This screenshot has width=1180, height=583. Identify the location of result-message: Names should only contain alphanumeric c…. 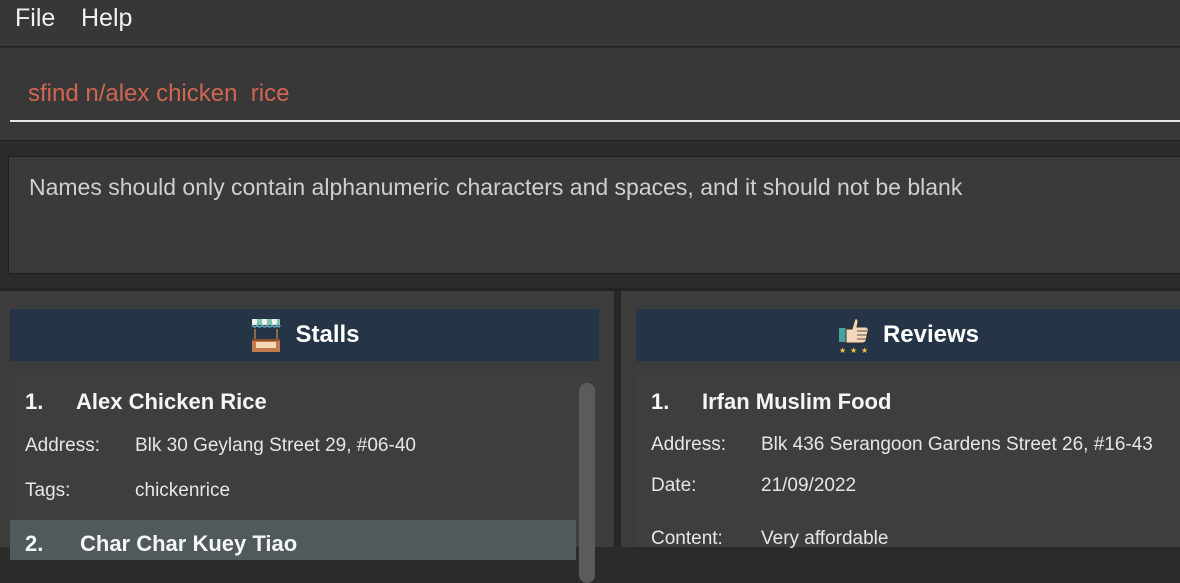
(496, 187).